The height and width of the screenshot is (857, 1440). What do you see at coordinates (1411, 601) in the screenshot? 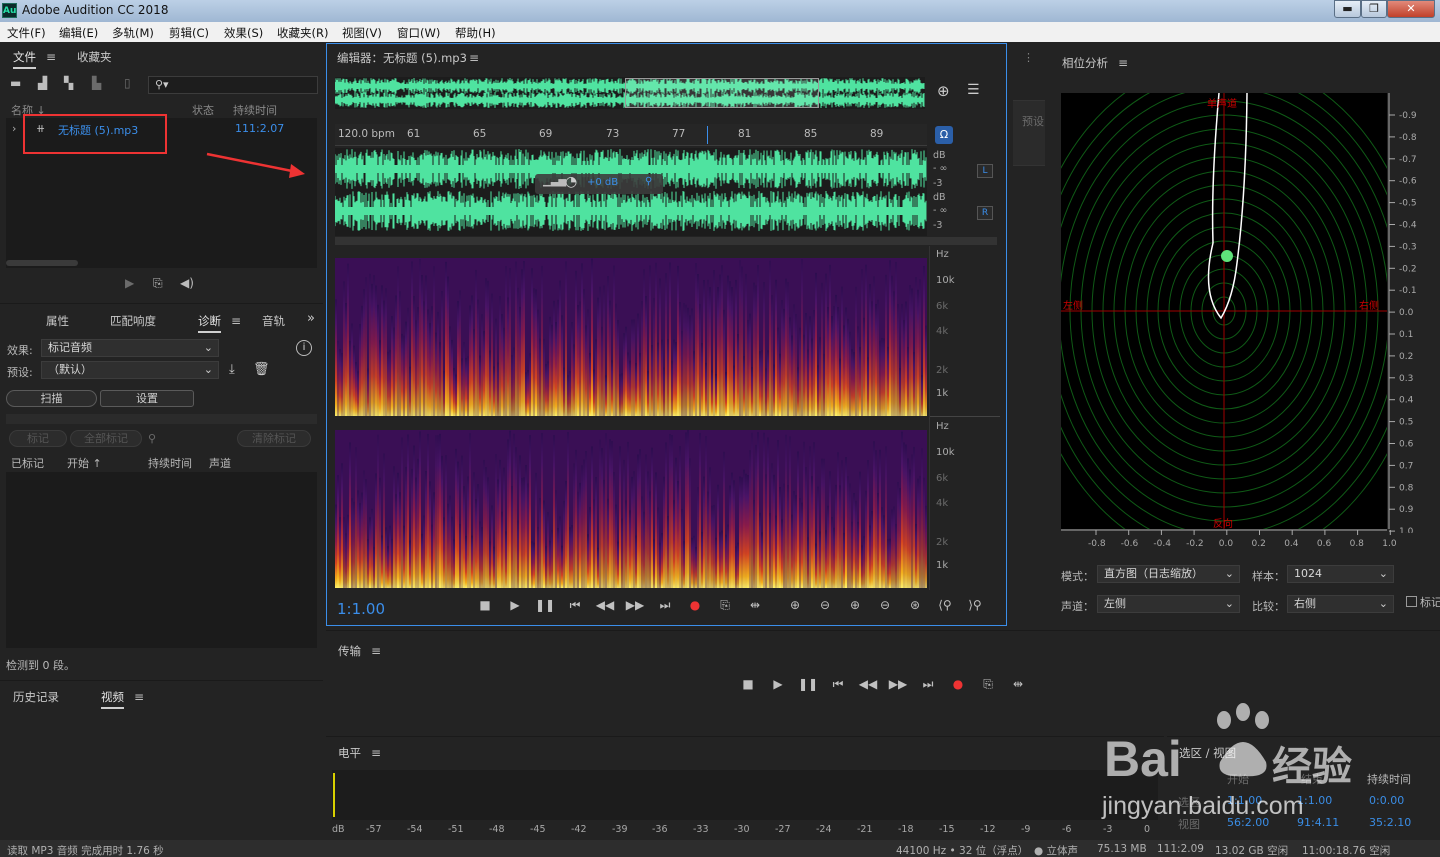
I see `marker-checkbox` at bounding box center [1411, 601].